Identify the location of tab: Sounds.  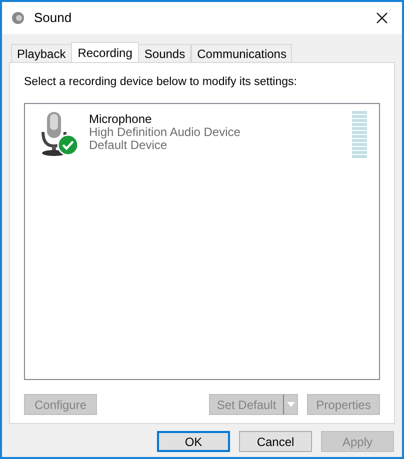
(165, 53).